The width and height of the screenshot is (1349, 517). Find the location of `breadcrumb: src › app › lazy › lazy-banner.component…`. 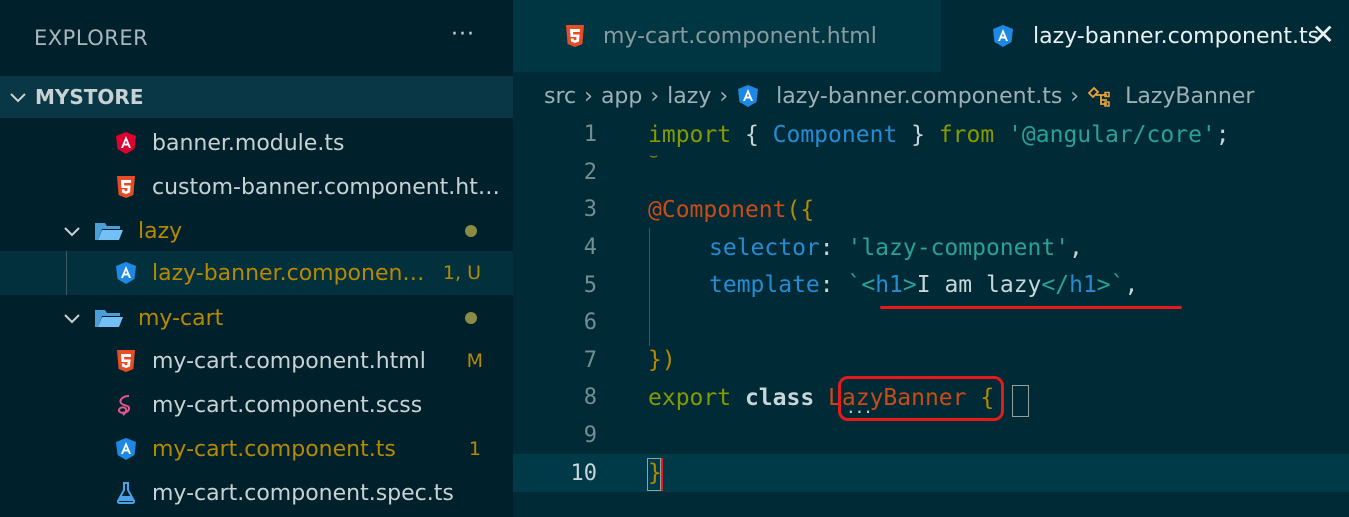

breadcrumb: src › app › lazy › lazy-banner.component… is located at coordinates (931, 96).